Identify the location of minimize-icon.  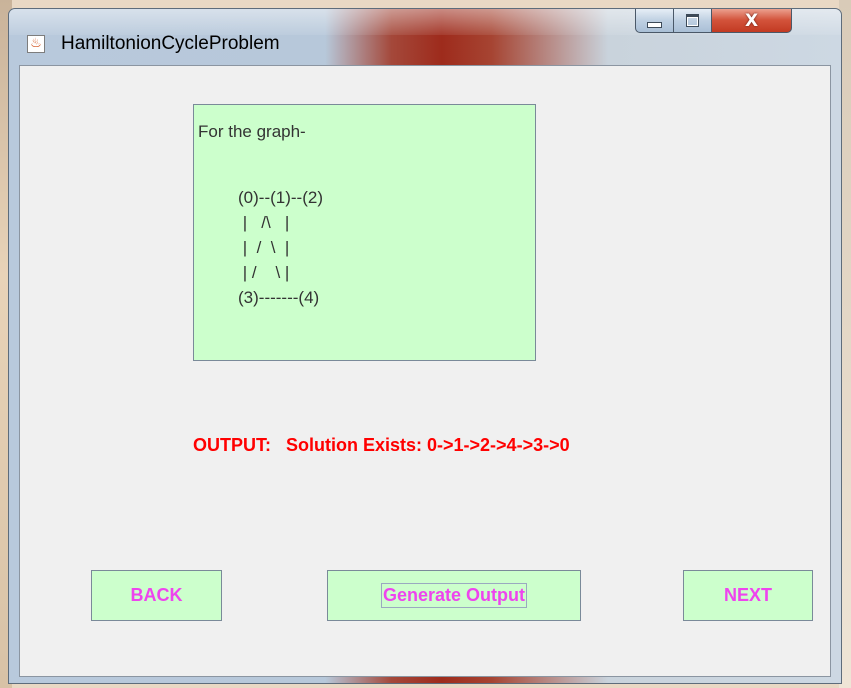
(654, 24).